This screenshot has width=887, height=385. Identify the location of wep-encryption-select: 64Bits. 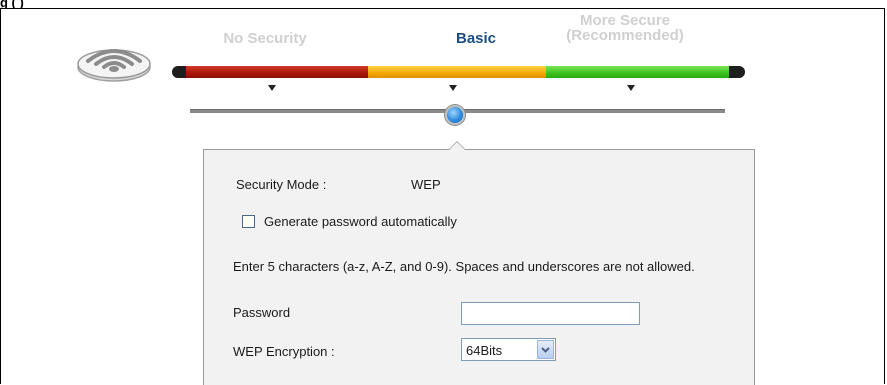
(508, 349).